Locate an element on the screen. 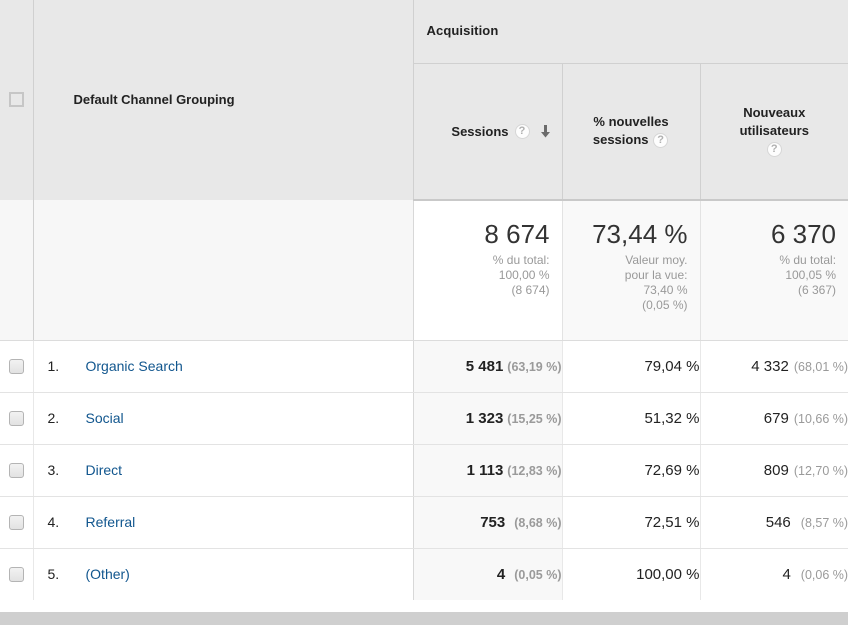 This screenshot has height=625, width=848. row-sessions-percent: (15,25 %) is located at coordinates (534, 418).